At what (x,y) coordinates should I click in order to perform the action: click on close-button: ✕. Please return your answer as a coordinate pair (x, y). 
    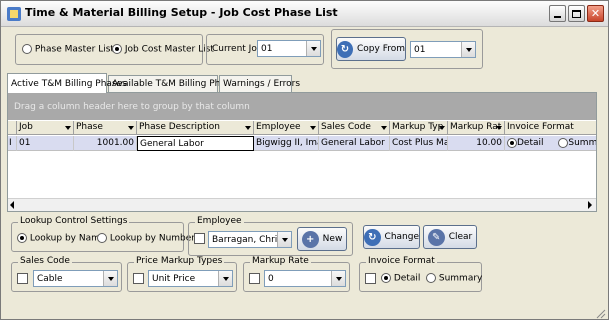
    Looking at the image, I should click on (595, 13).